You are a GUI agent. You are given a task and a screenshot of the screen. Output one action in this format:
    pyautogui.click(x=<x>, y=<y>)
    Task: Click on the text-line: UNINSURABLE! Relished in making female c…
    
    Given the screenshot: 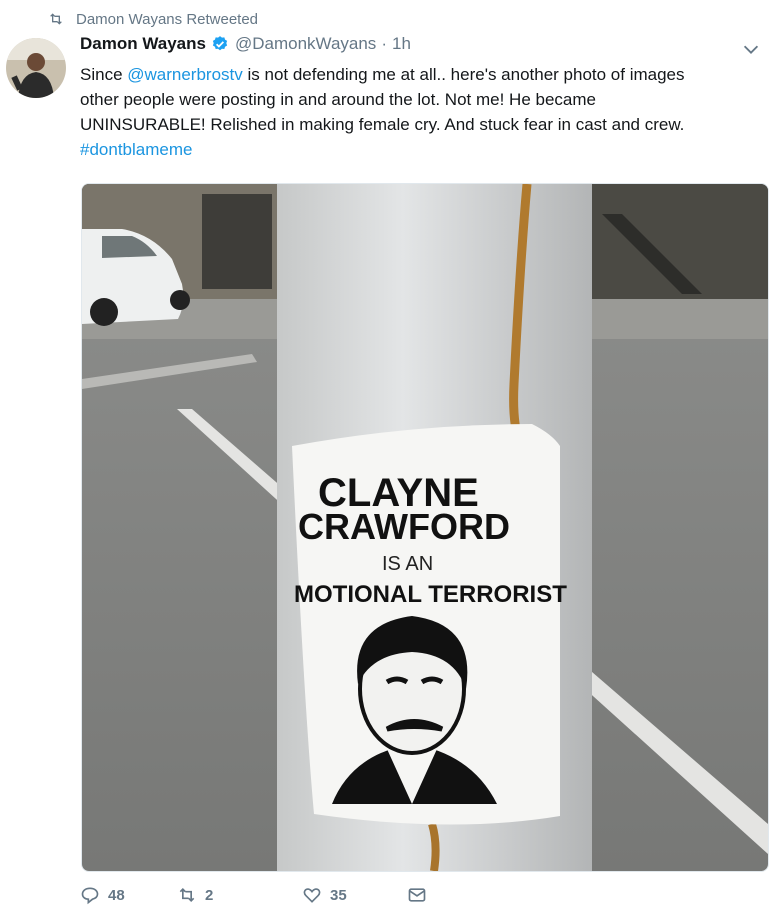 What is the action you would take?
    pyautogui.click(x=382, y=124)
    